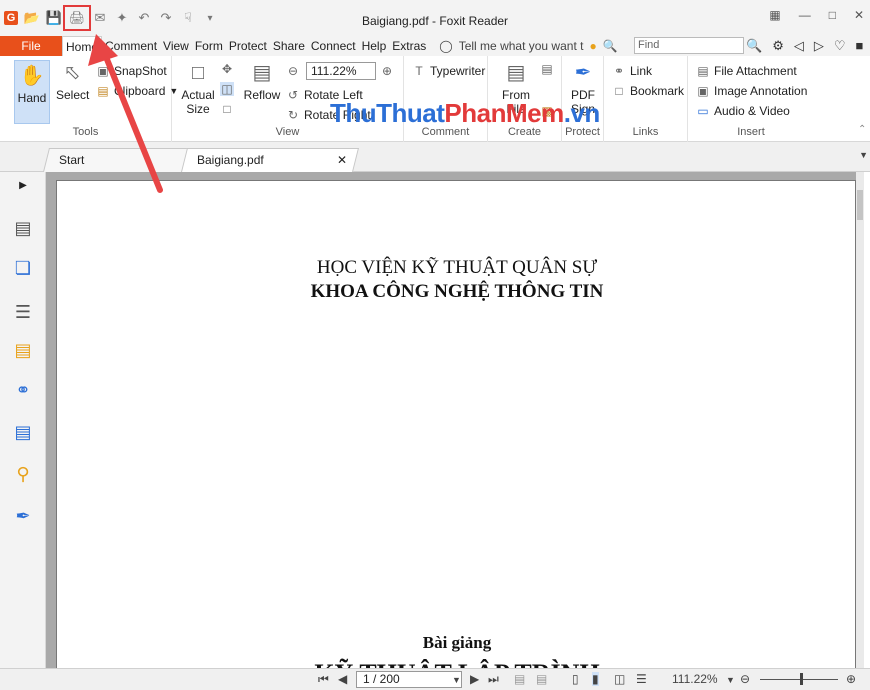 The height and width of the screenshot is (690, 870). Describe the element at coordinates (72, 160) in the screenshot. I see `tab-start-label: Start` at that location.